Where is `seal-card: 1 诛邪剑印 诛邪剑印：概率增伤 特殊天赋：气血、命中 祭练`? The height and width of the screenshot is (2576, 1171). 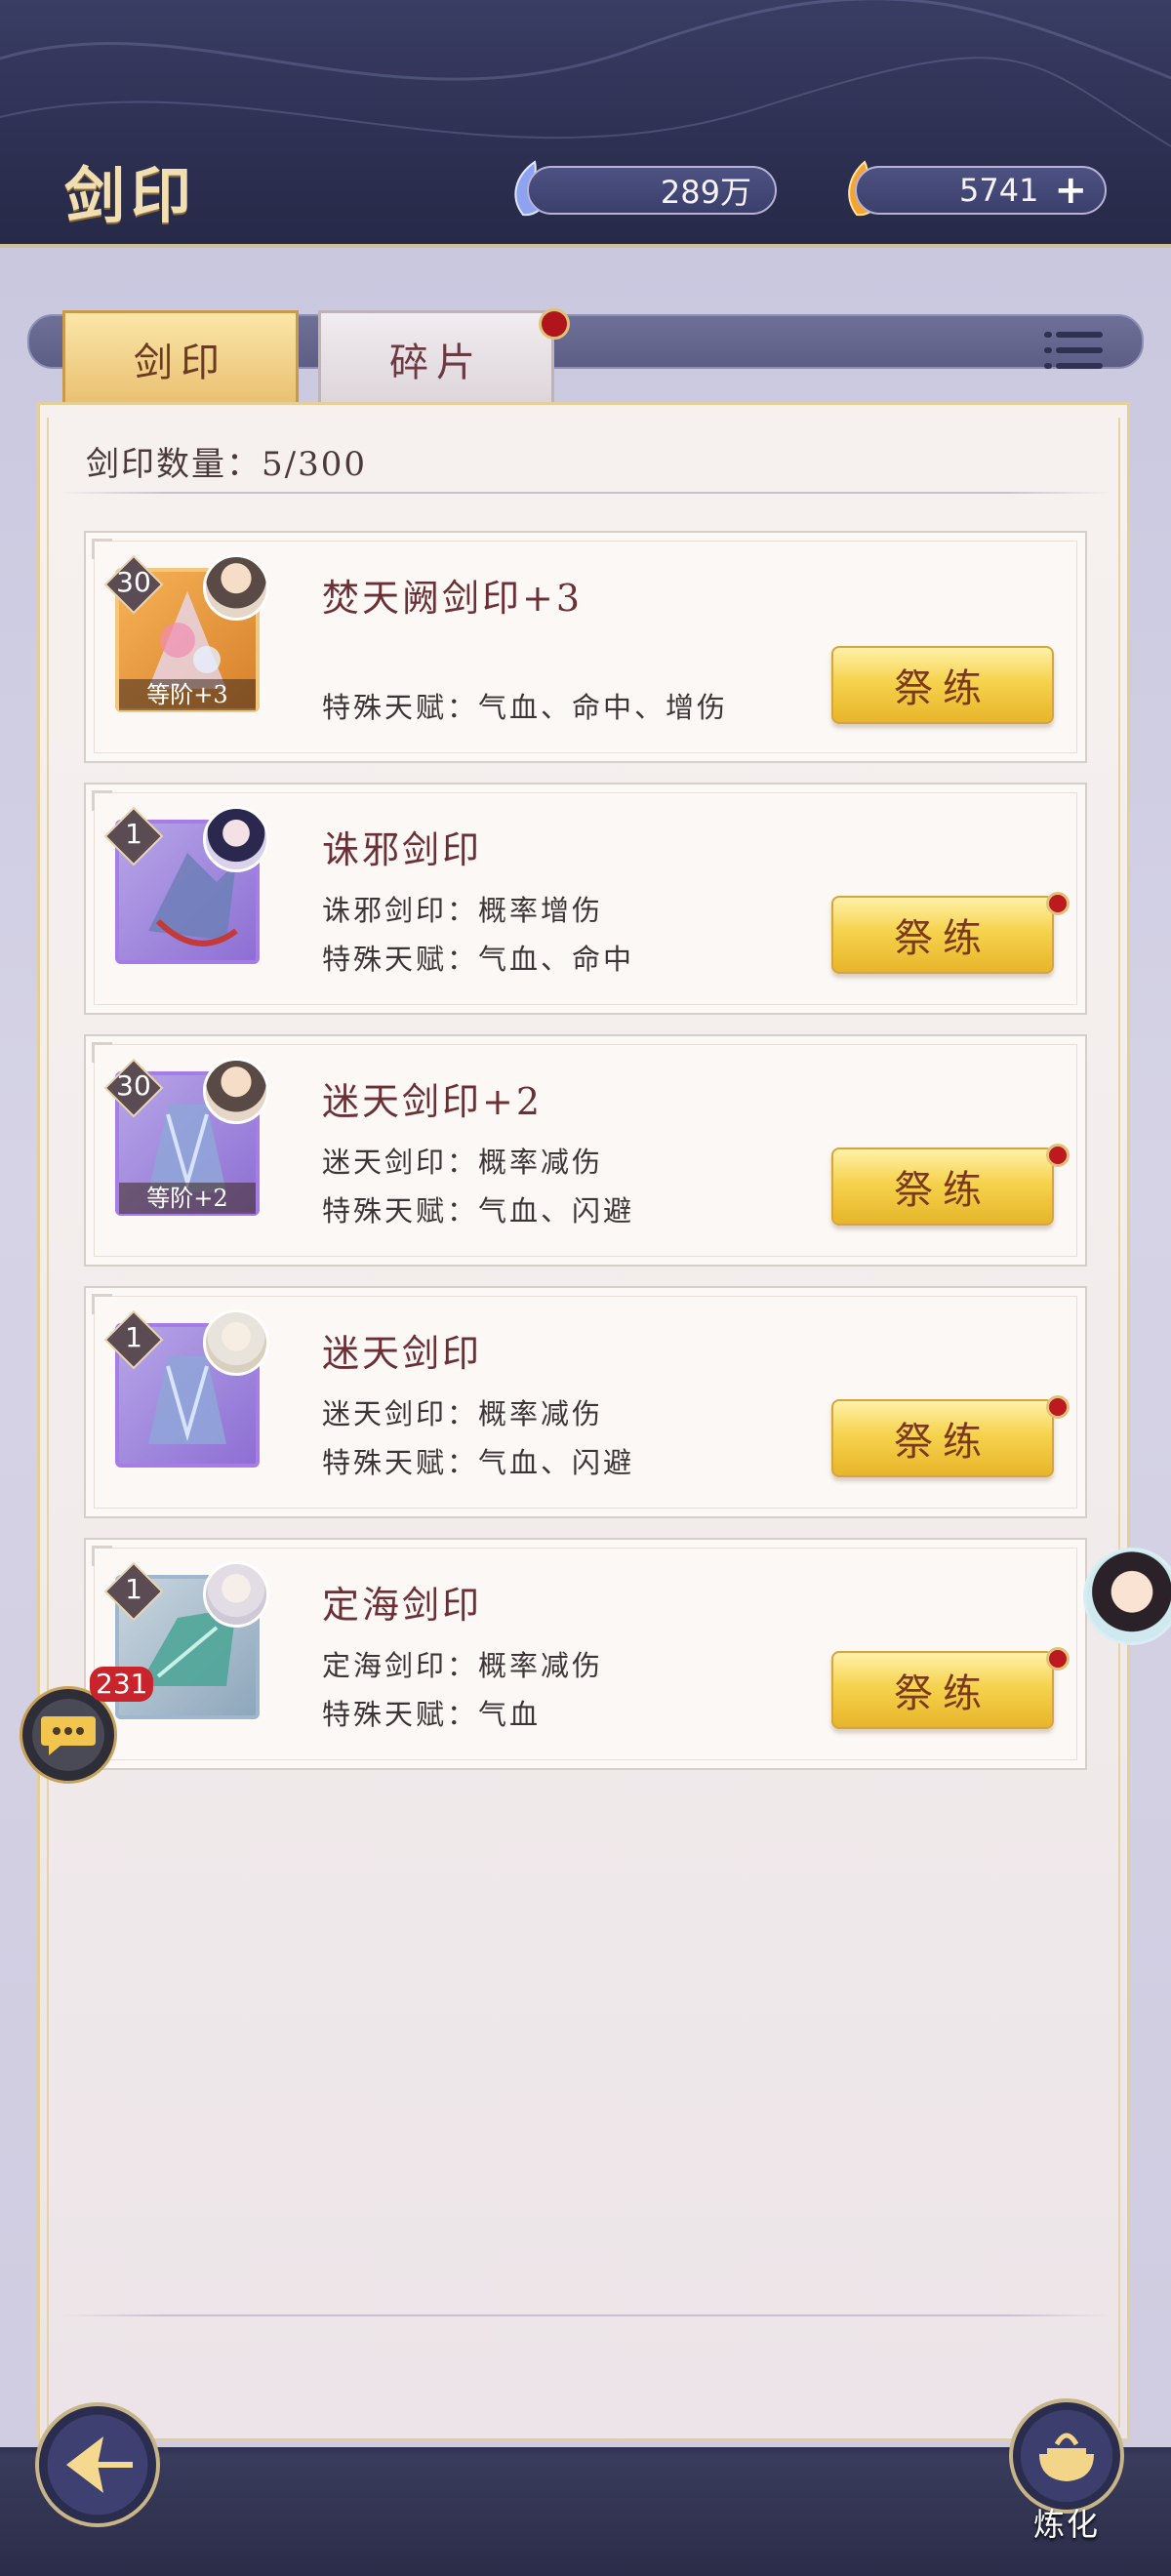
seal-card: 1 诛邪剑印 诛邪剑印：概率增伤 特殊天赋：气血、命中 祭练 is located at coordinates (585, 899).